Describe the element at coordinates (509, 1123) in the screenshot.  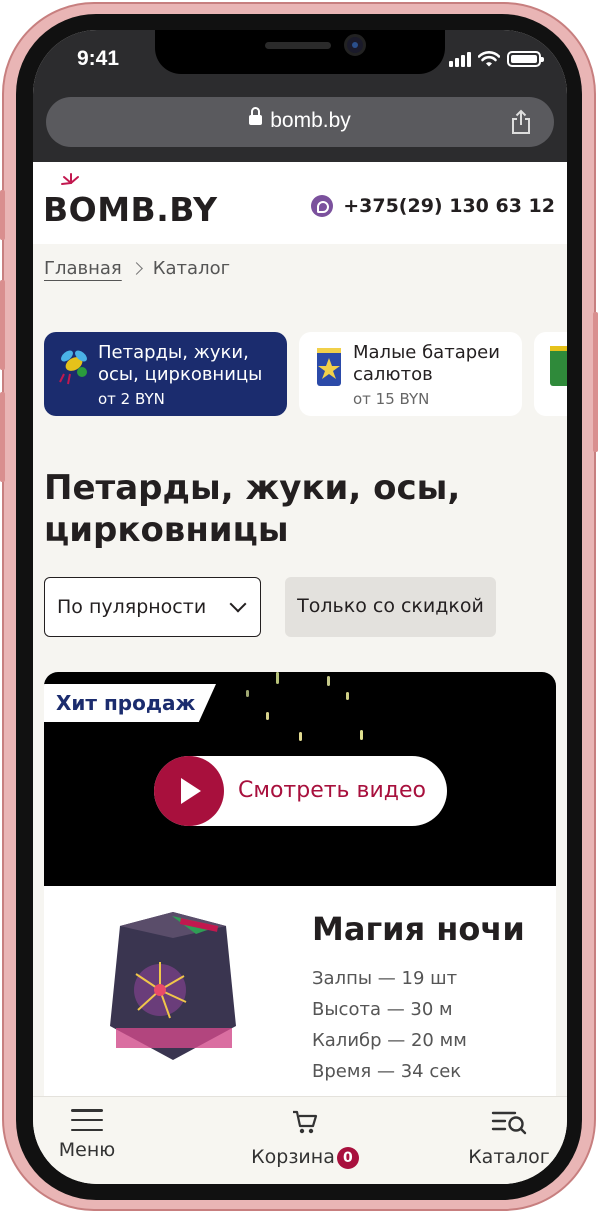
I see `catalog-search-icon` at that location.